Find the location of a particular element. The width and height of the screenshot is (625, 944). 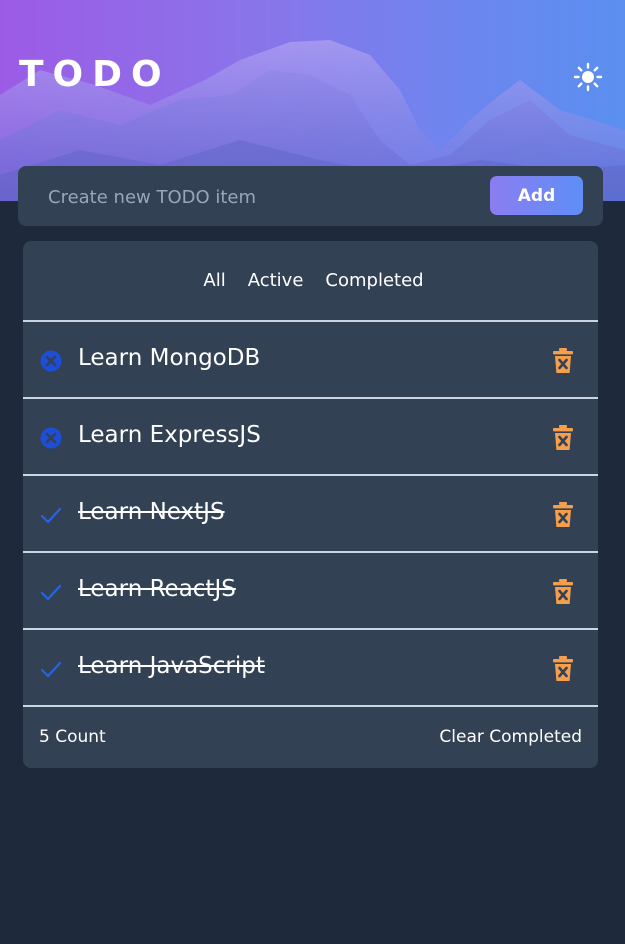

sun-icon is located at coordinates (588, 77).